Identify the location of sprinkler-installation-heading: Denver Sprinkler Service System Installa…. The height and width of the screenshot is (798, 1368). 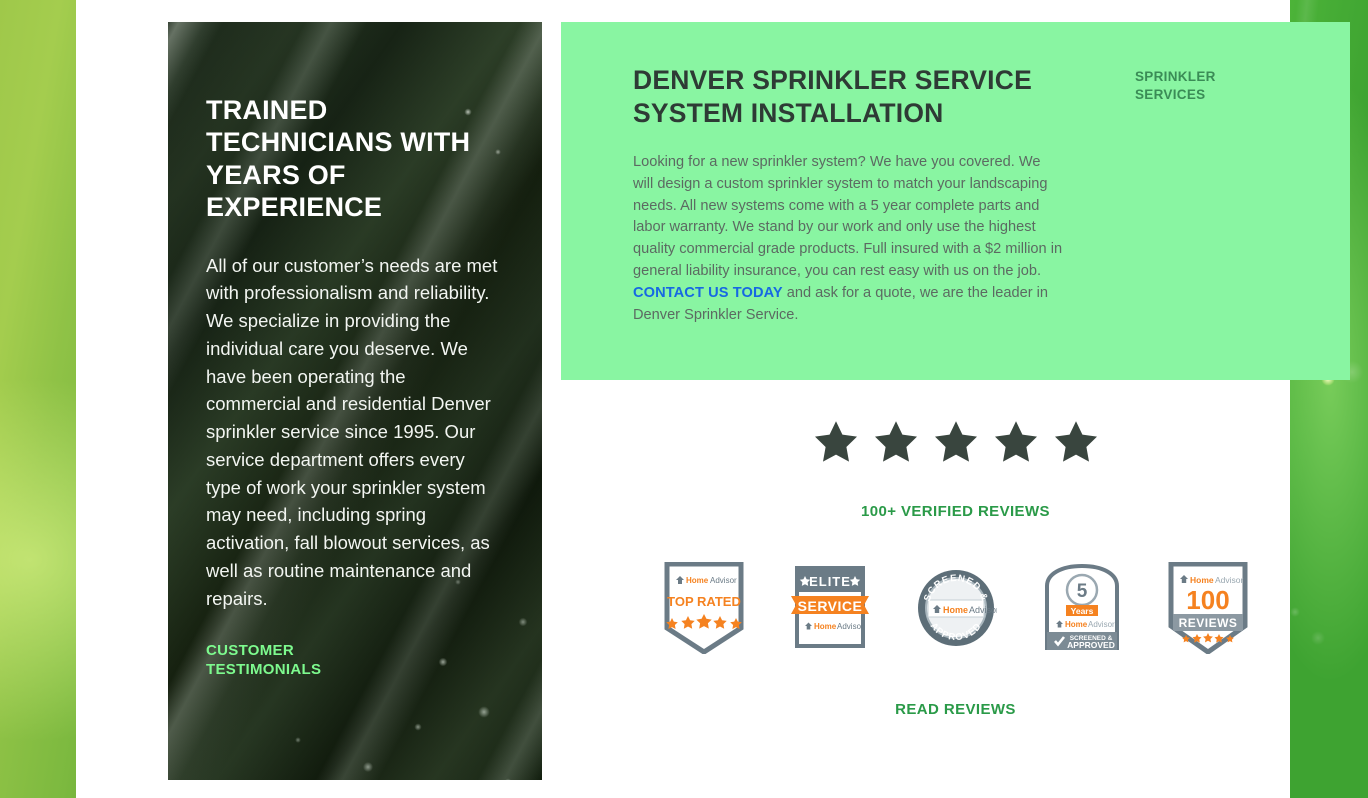
(832, 96).